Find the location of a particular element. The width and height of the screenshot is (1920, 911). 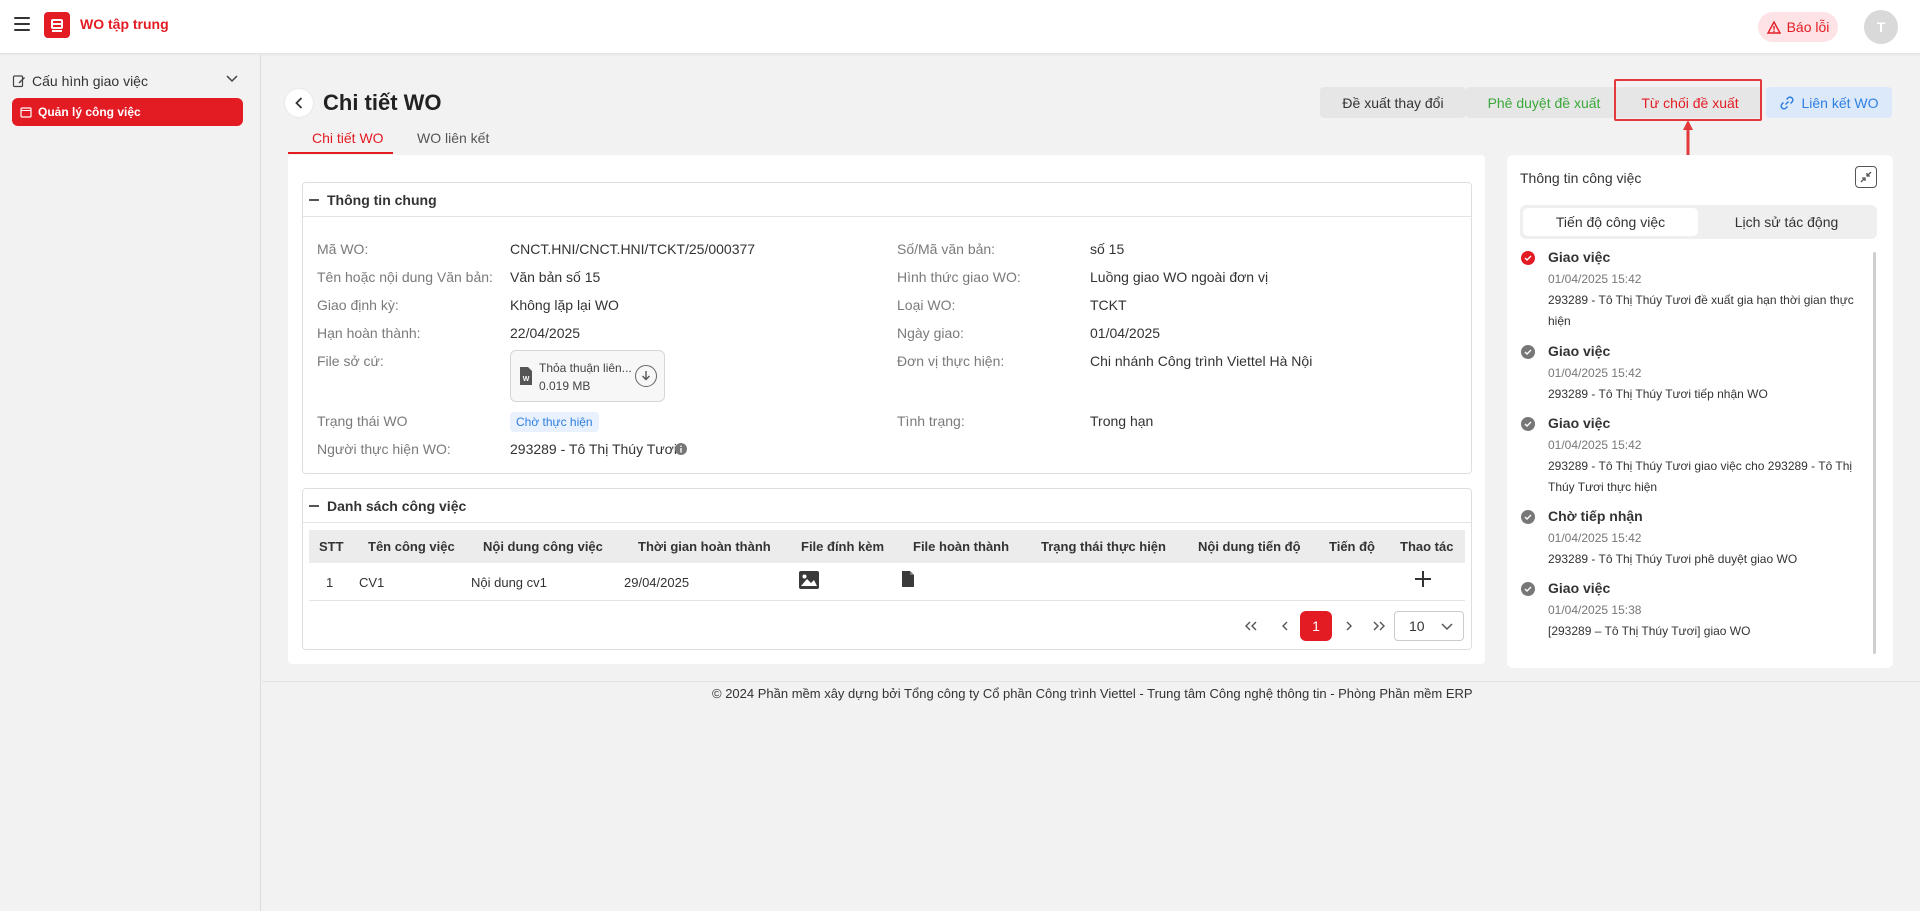

info-label: Mã WO: is located at coordinates (343, 249).